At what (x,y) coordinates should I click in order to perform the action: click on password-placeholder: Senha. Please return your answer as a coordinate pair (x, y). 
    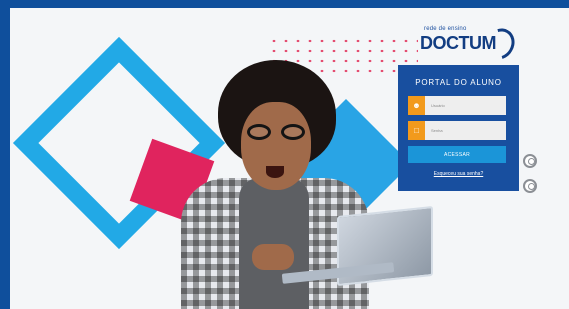
    Looking at the image, I should click on (465, 130).